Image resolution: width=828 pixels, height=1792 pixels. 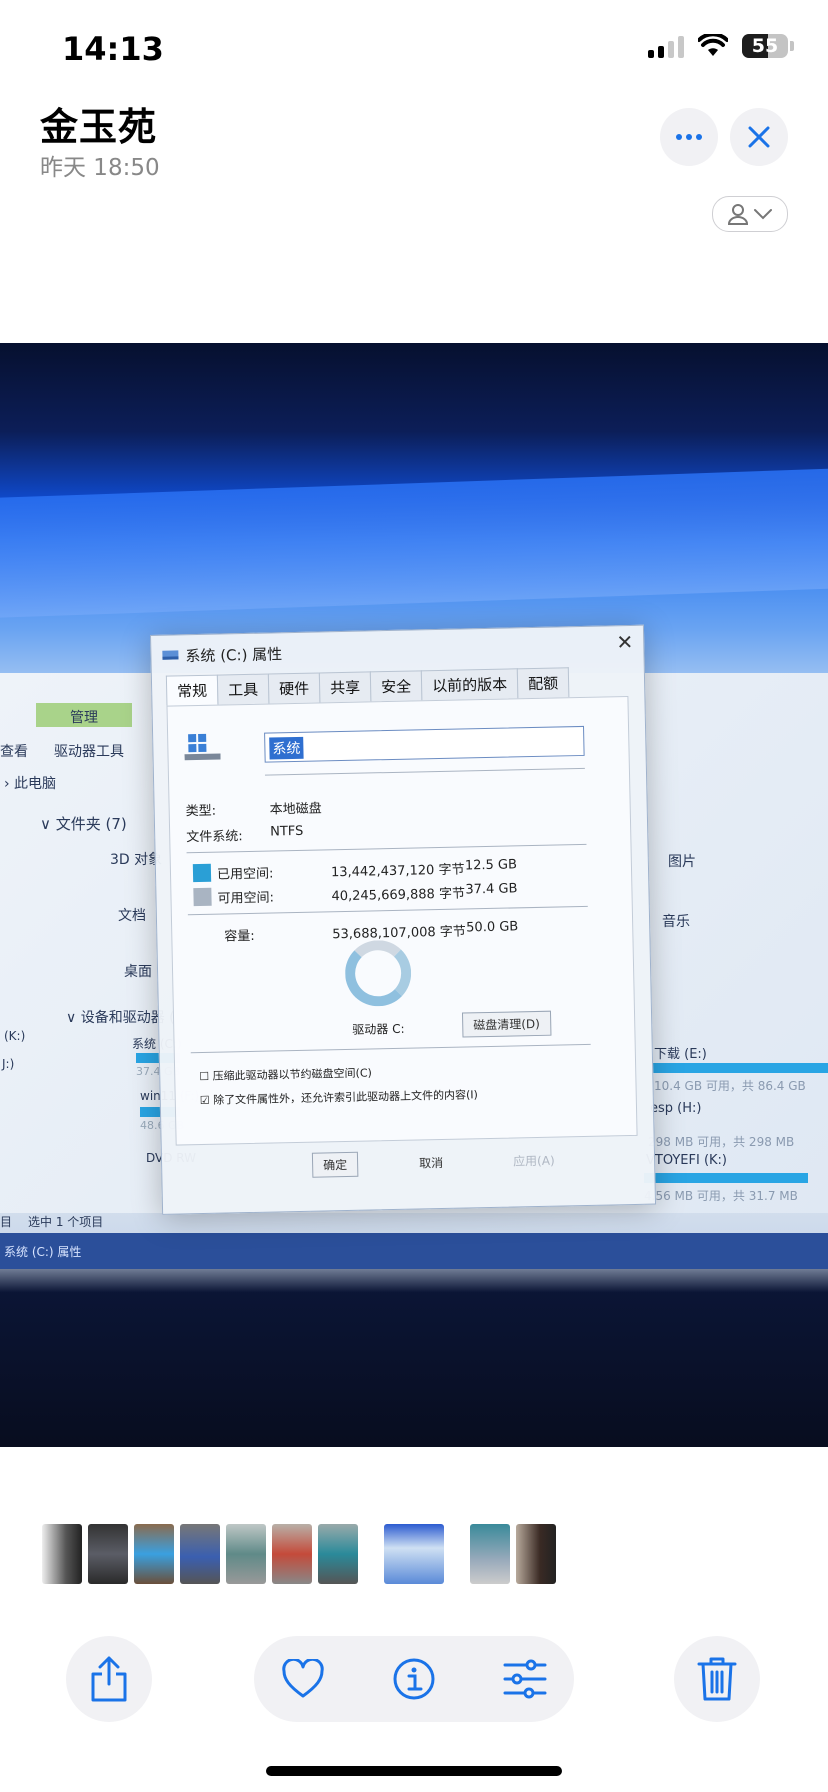 What do you see at coordinates (534, 1160) in the screenshot?
I see `apply-button: 应用(A)` at bounding box center [534, 1160].